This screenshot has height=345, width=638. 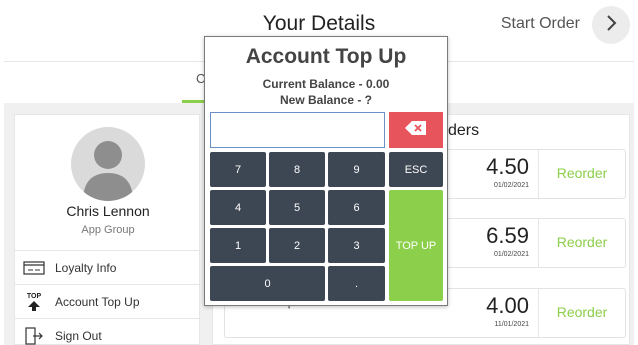 I want to click on menu-item-account-top-up: TOP Account Top Up, so click(x=107, y=301).